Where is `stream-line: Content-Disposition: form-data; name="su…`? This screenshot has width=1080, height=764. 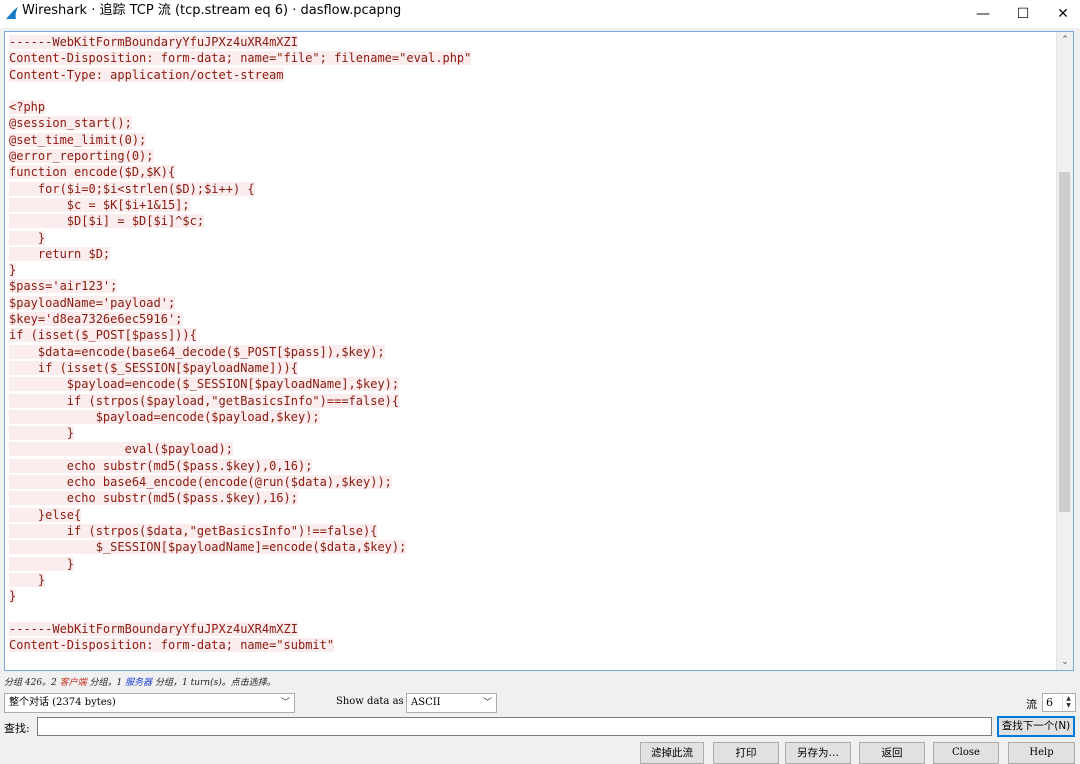 stream-line: Content-Disposition: form-data; name="su… is located at coordinates (533, 645).